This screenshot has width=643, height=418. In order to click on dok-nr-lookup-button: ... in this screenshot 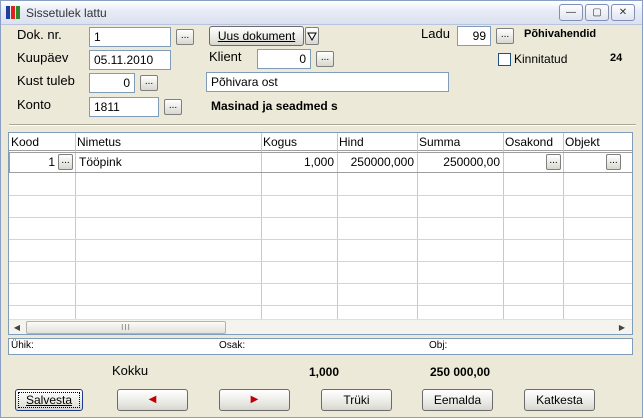, I will do `click(185, 37)`.